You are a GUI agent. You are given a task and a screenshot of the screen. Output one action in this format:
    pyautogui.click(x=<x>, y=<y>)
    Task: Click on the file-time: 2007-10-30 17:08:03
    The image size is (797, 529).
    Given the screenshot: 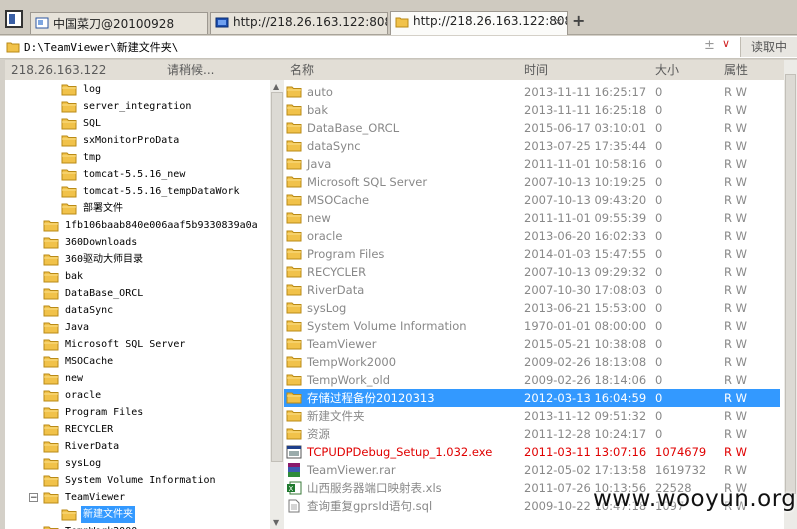 What is the action you would take?
    pyautogui.click(x=585, y=290)
    